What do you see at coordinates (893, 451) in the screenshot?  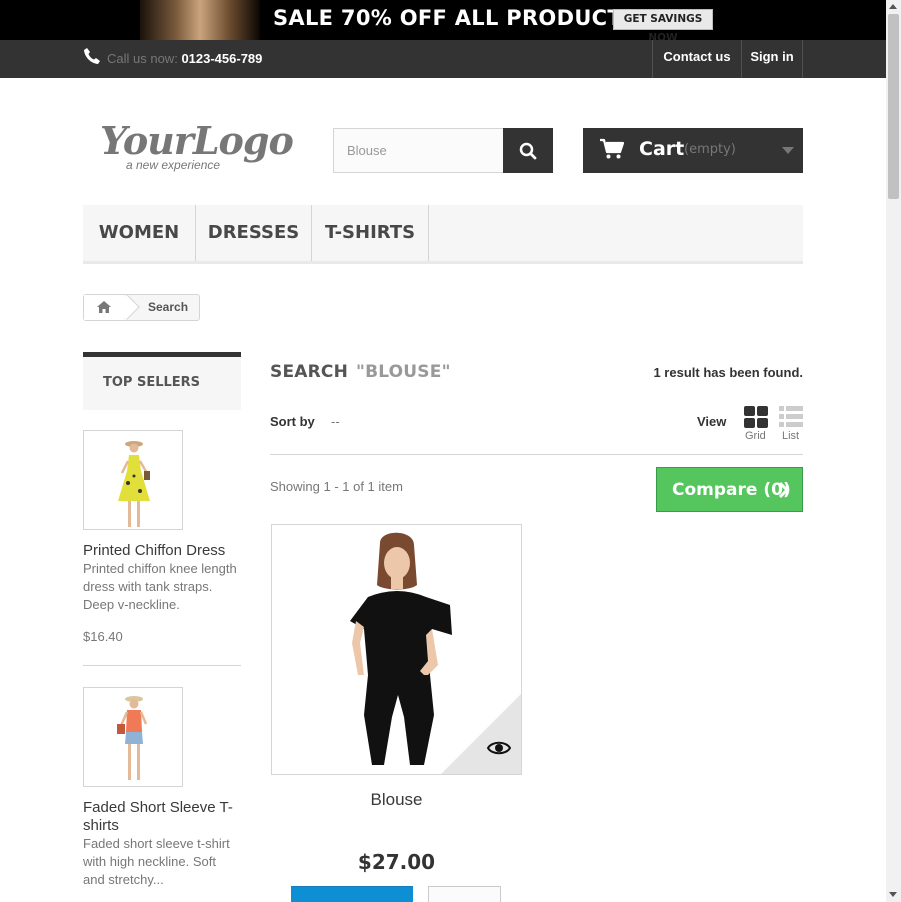 I see `page-scrollbar` at bounding box center [893, 451].